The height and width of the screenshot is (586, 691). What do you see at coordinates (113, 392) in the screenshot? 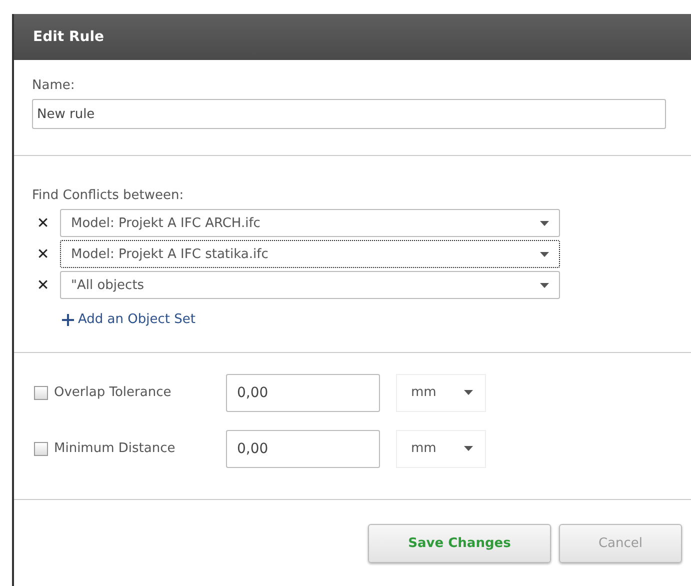
I see `option-label: Overlap Tolerance` at bounding box center [113, 392].